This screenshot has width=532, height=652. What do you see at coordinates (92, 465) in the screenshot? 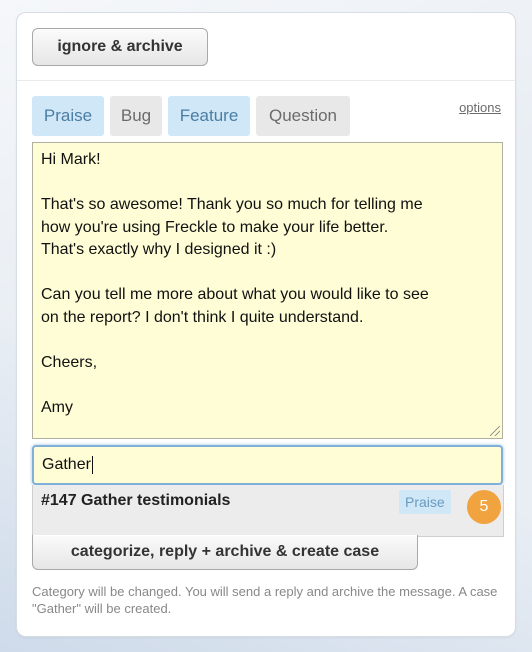
I see `text-caret` at bounding box center [92, 465].